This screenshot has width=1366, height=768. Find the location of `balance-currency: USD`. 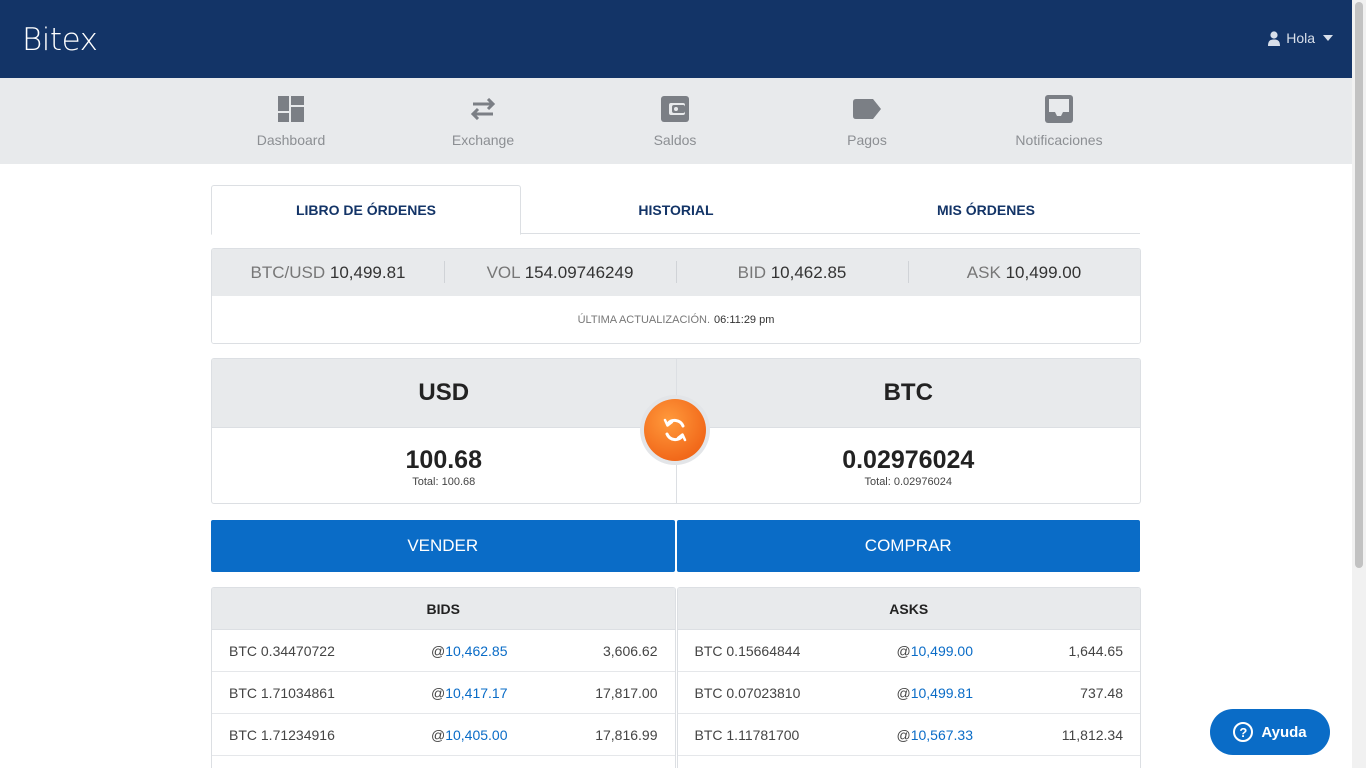

balance-currency: USD is located at coordinates (444, 393).